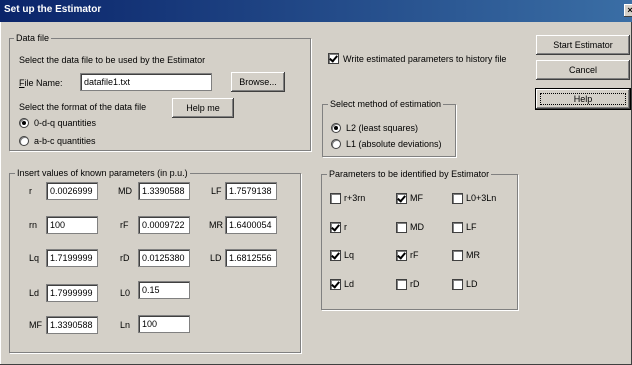  What do you see at coordinates (125, 325) in the screenshot?
I see `param-ln-label: Ln` at bounding box center [125, 325].